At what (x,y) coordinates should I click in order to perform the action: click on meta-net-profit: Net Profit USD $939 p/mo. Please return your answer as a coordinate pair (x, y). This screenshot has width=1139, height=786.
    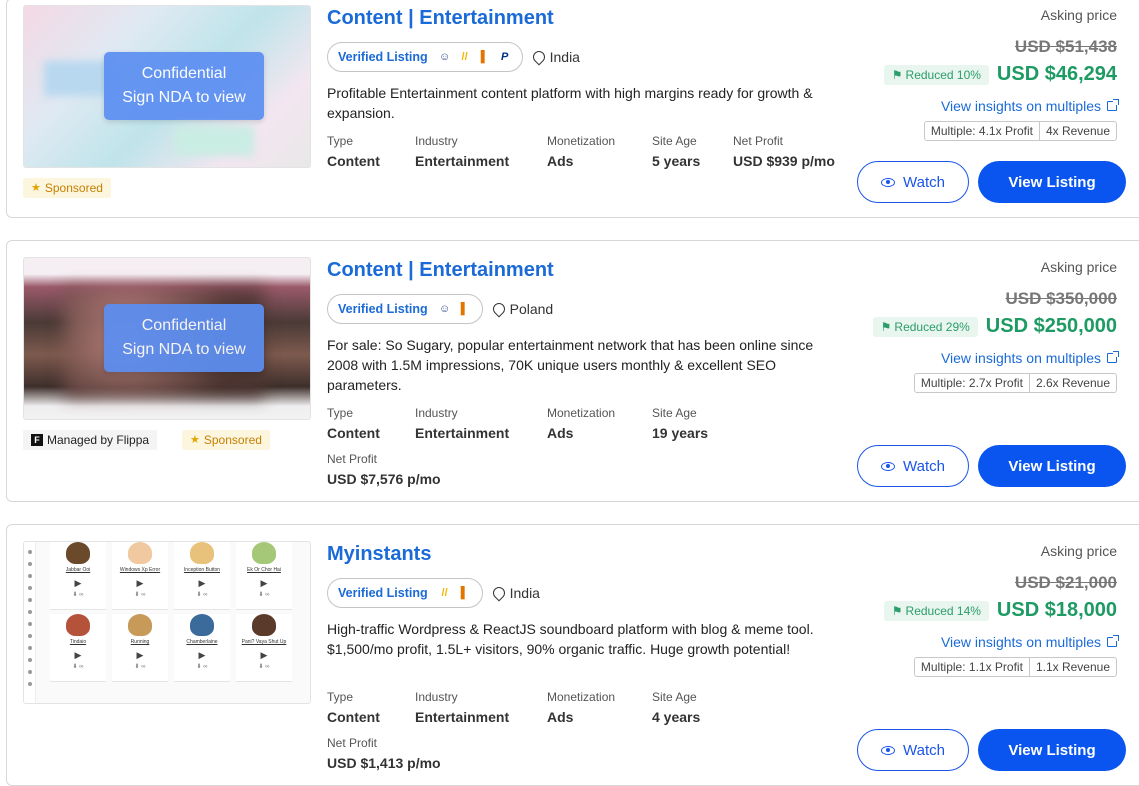
    Looking at the image, I should click on (784, 152).